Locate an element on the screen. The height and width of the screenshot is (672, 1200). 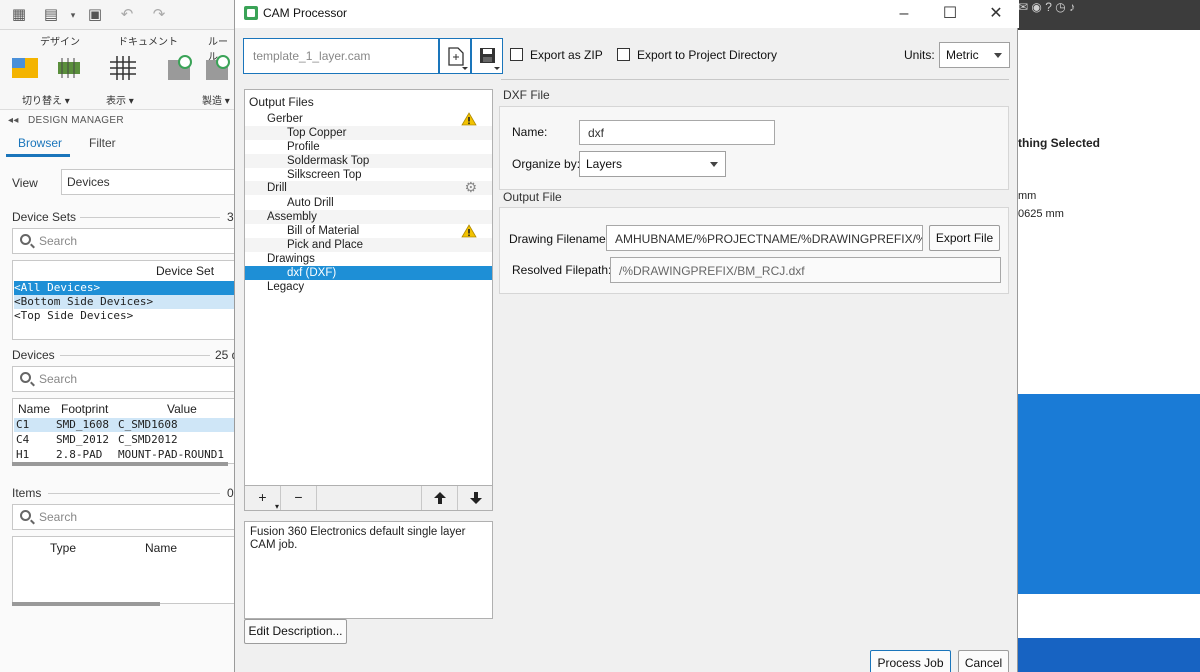
divider is located at coordinates (134, 493).